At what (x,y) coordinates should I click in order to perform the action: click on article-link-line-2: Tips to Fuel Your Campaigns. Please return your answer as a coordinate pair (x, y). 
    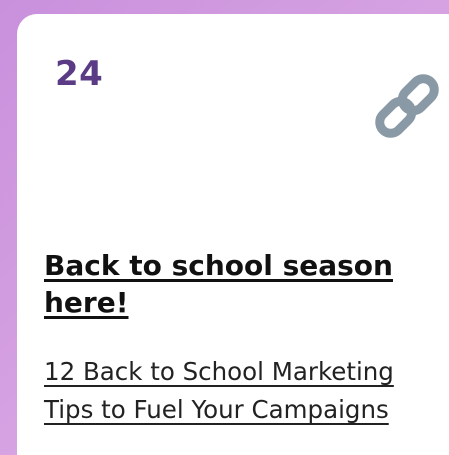
    Looking at the image, I should click on (216, 409).